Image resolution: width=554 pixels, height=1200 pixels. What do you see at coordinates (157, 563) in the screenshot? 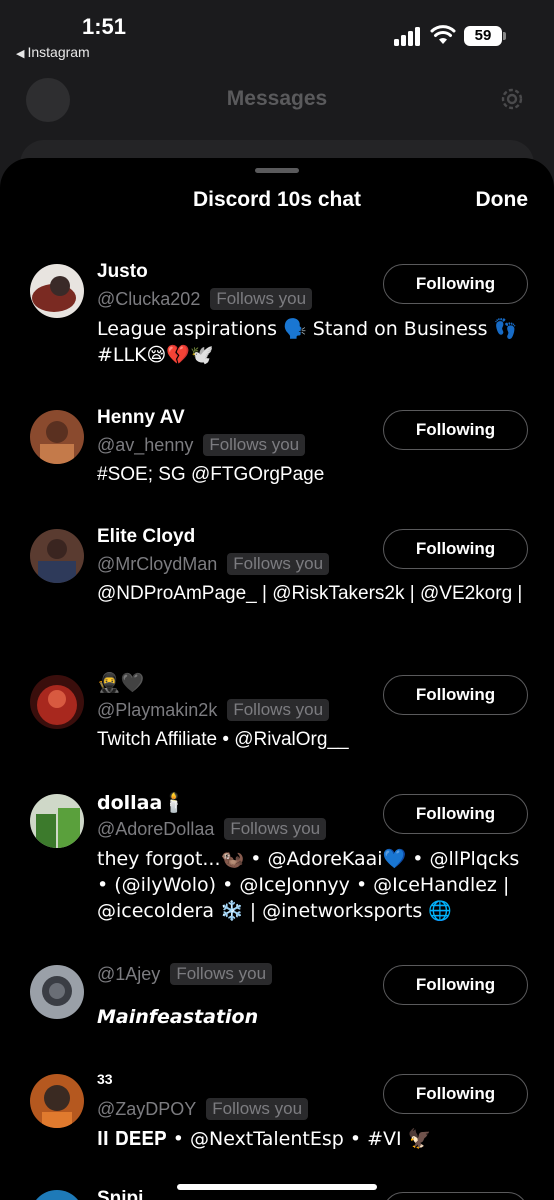
I see `member-handle: @MrCloydMan` at bounding box center [157, 563].